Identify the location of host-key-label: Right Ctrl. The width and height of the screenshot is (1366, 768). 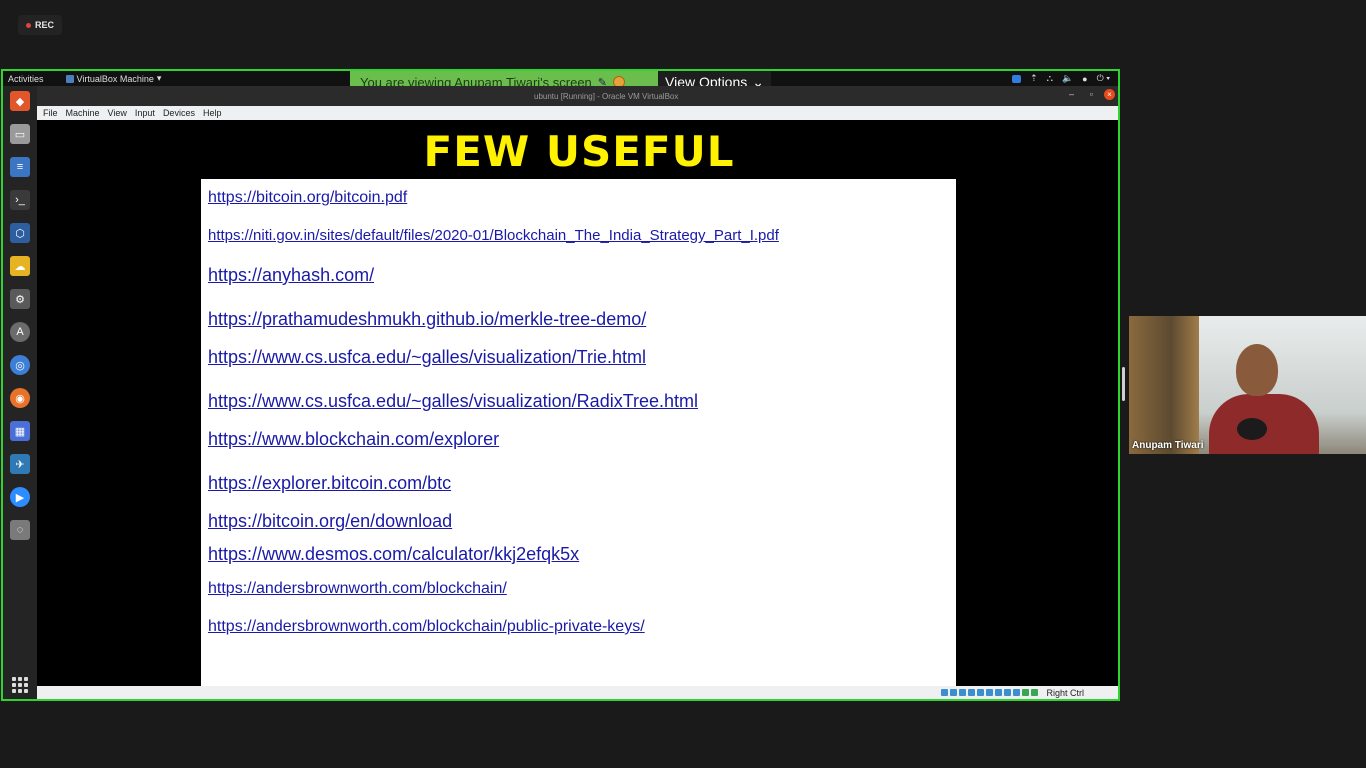
(1065, 692).